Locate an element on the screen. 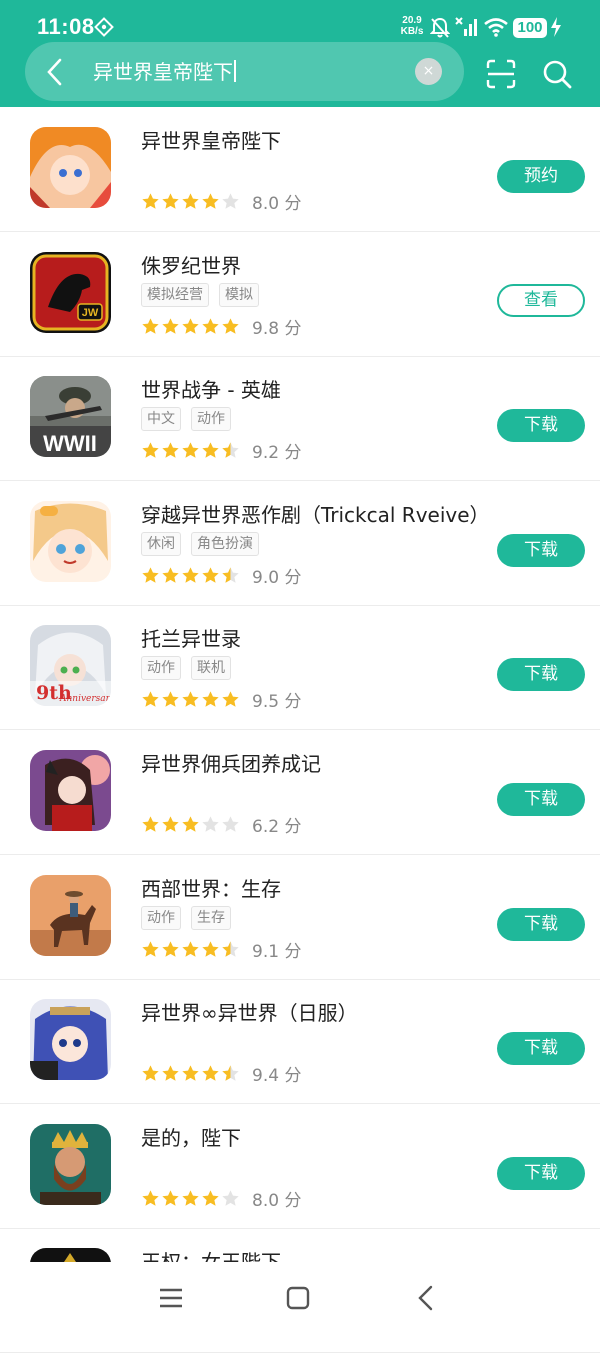  app-name: 西部世界：生存 is located at coordinates (211, 887).